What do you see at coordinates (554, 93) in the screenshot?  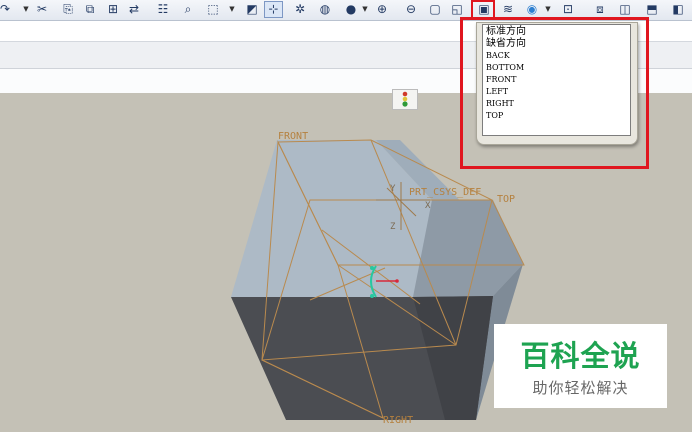 I see `highlight-annotation` at bounding box center [554, 93].